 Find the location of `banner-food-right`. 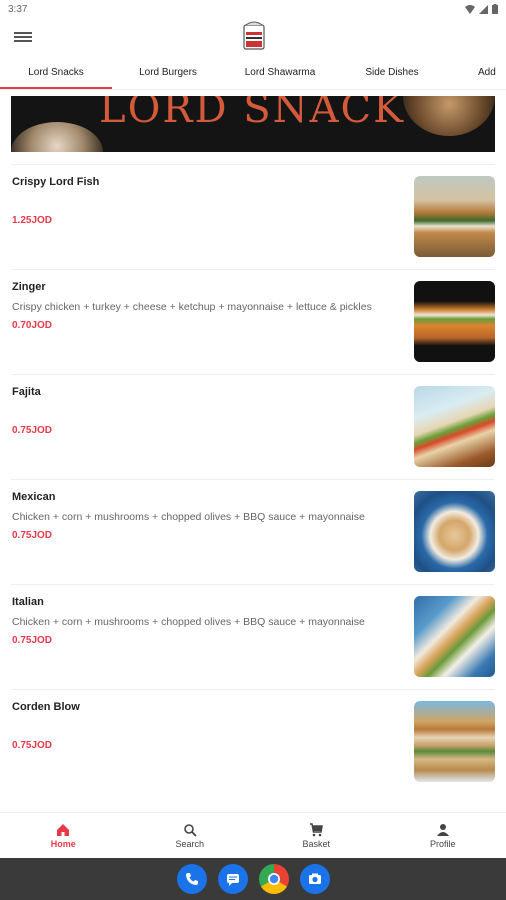

banner-food-right is located at coordinates (449, 116).